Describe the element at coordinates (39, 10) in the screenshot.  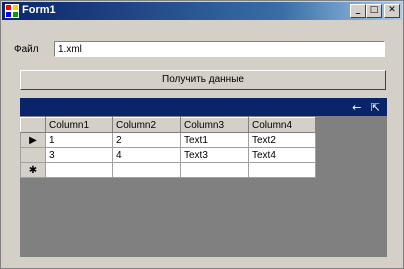
I see `window-title: Form1` at that location.